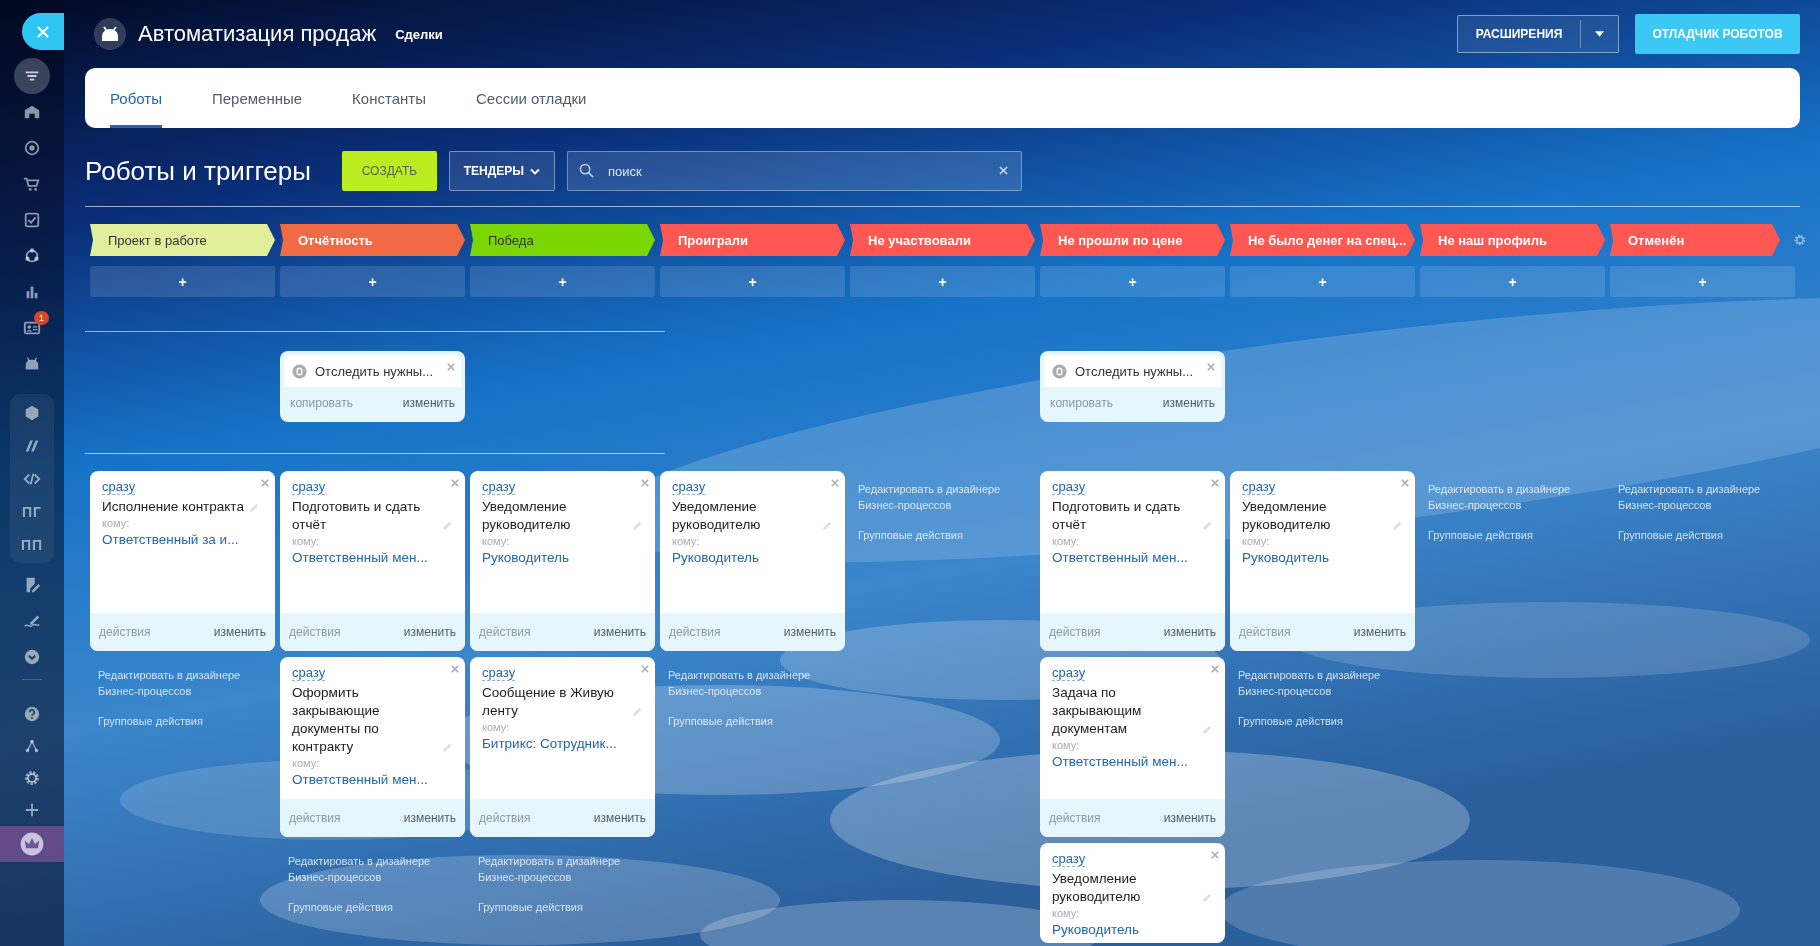 The width and height of the screenshot is (1820, 946). What do you see at coordinates (32, 746) in the screenshot?
I see `nodes-icon` at bounding box center [32, 746].